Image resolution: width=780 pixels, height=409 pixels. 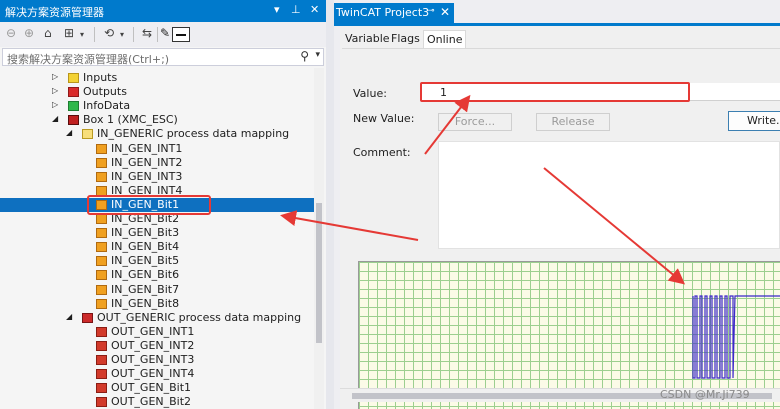 I want to click on tree-item-label: IN_GEN_Bit1, so click(x=145, y=204).